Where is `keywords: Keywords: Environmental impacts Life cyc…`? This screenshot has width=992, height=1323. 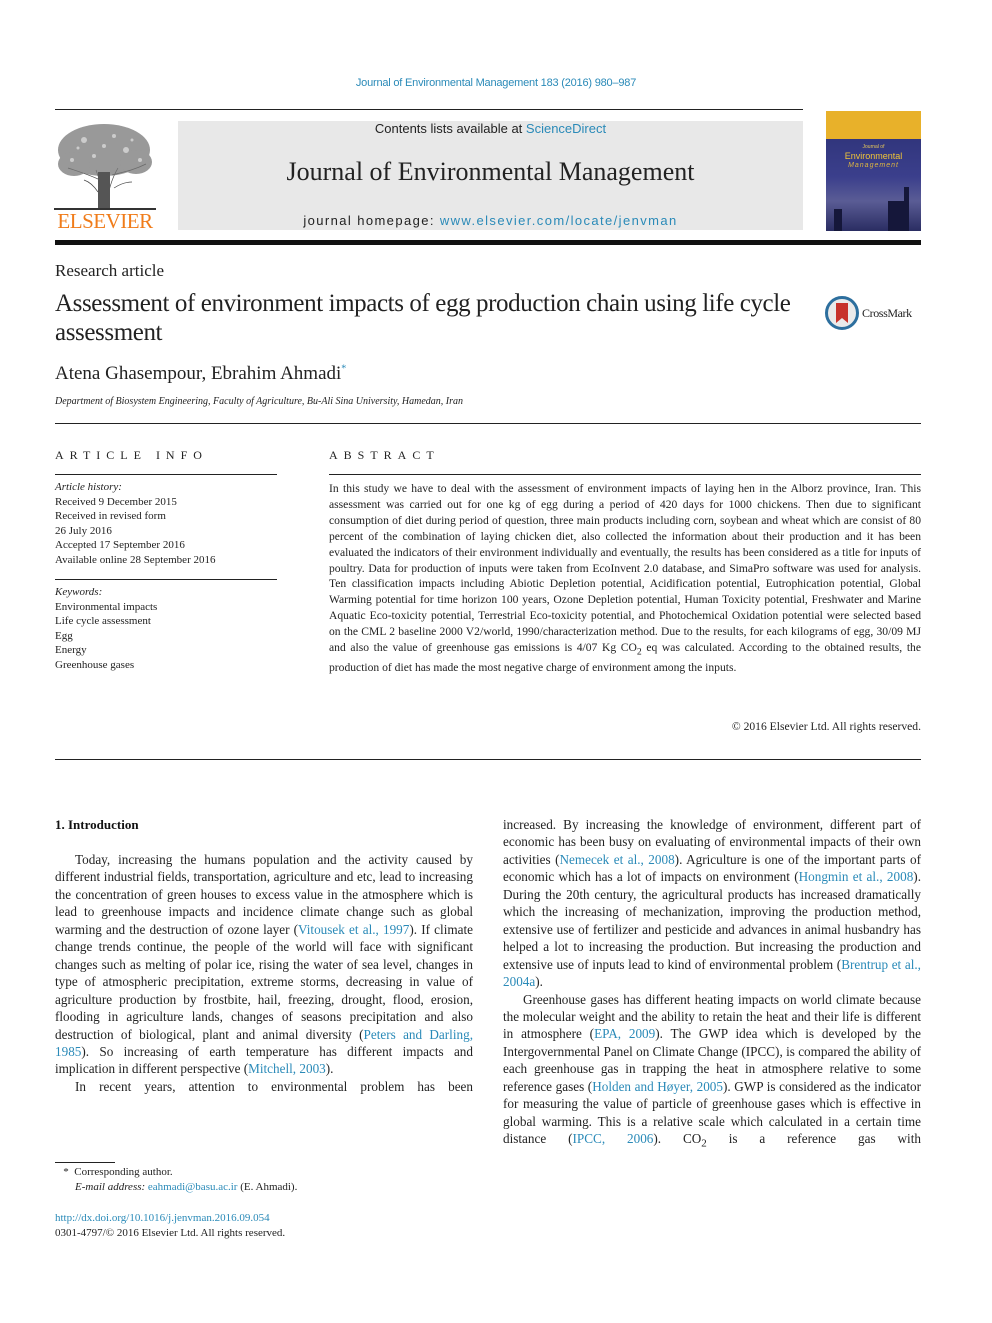 keywords: Keywords: Environmental impacts Life cyc… is located at coordinates (106, 628).